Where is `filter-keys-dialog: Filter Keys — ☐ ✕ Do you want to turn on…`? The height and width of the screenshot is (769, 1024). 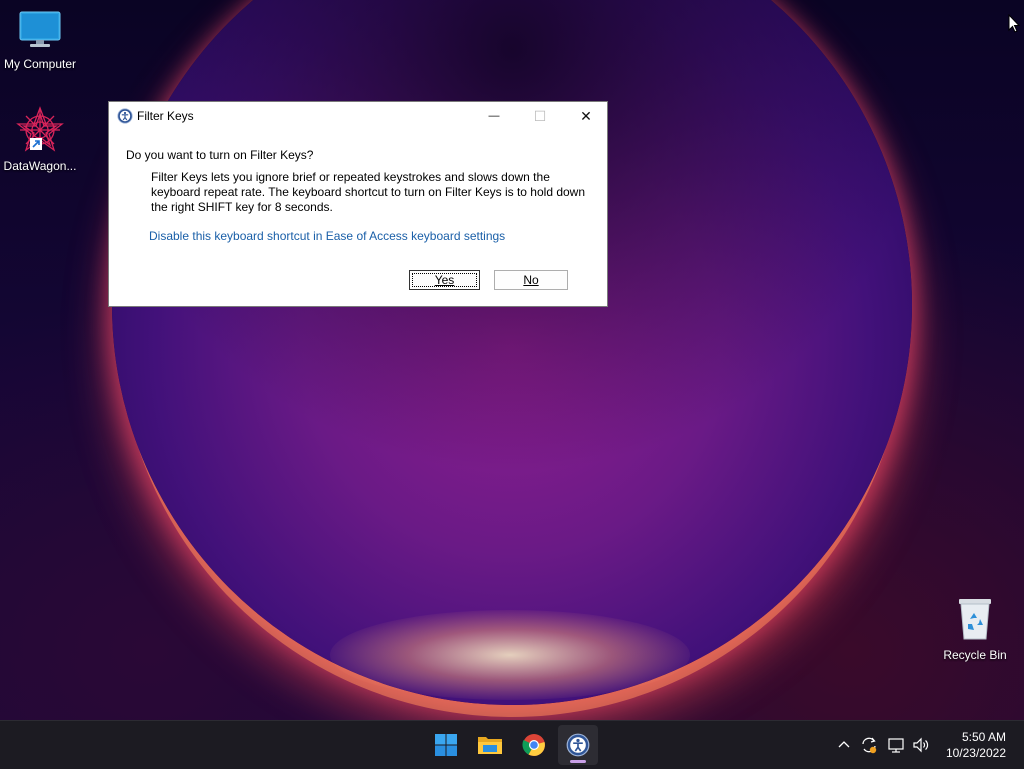
filter-keys-dialog: Filter Keys — ☐ ✕ Do you want to turn on… is located at coordinates (358, 204).